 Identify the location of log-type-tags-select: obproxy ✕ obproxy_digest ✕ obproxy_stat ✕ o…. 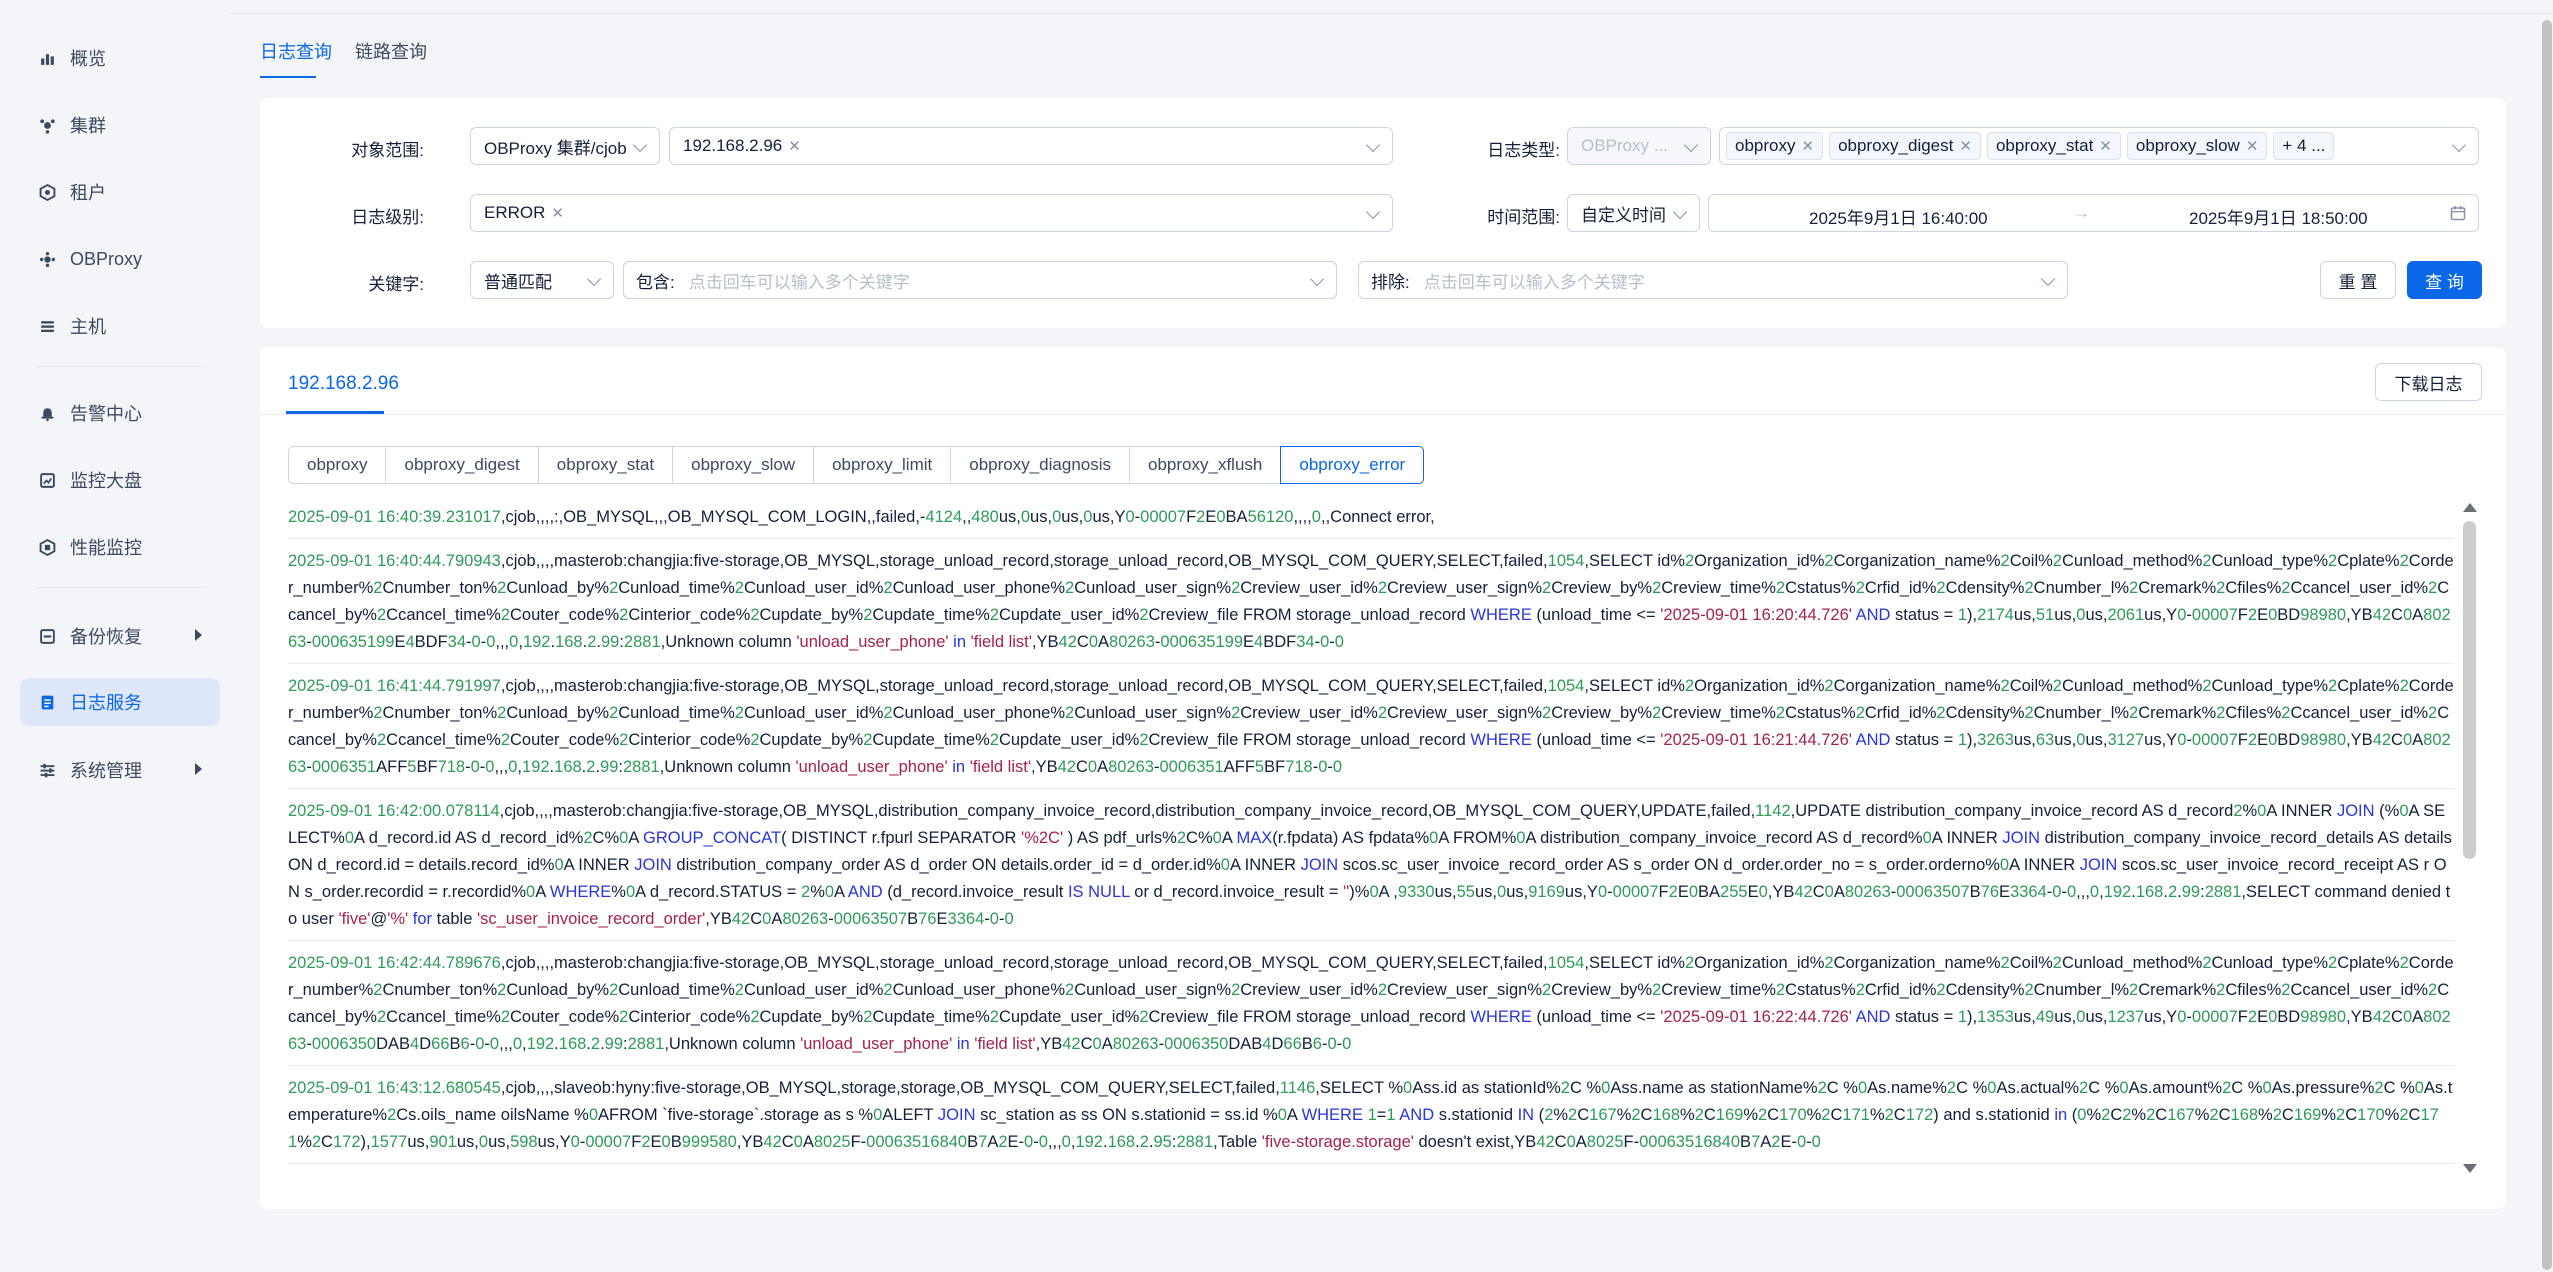
(2099, 146).